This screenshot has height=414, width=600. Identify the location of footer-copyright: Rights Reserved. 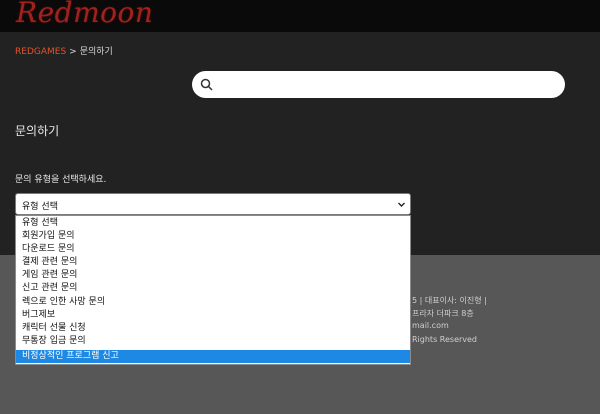
(445, 339).